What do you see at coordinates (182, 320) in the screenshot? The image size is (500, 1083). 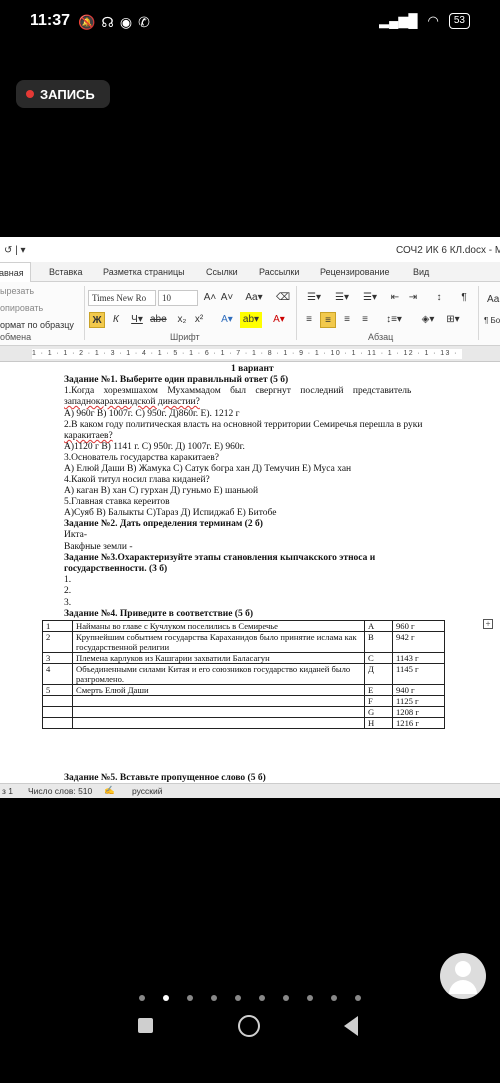 I see `subscript-icon: x₂` at bounding box center [182, 320].